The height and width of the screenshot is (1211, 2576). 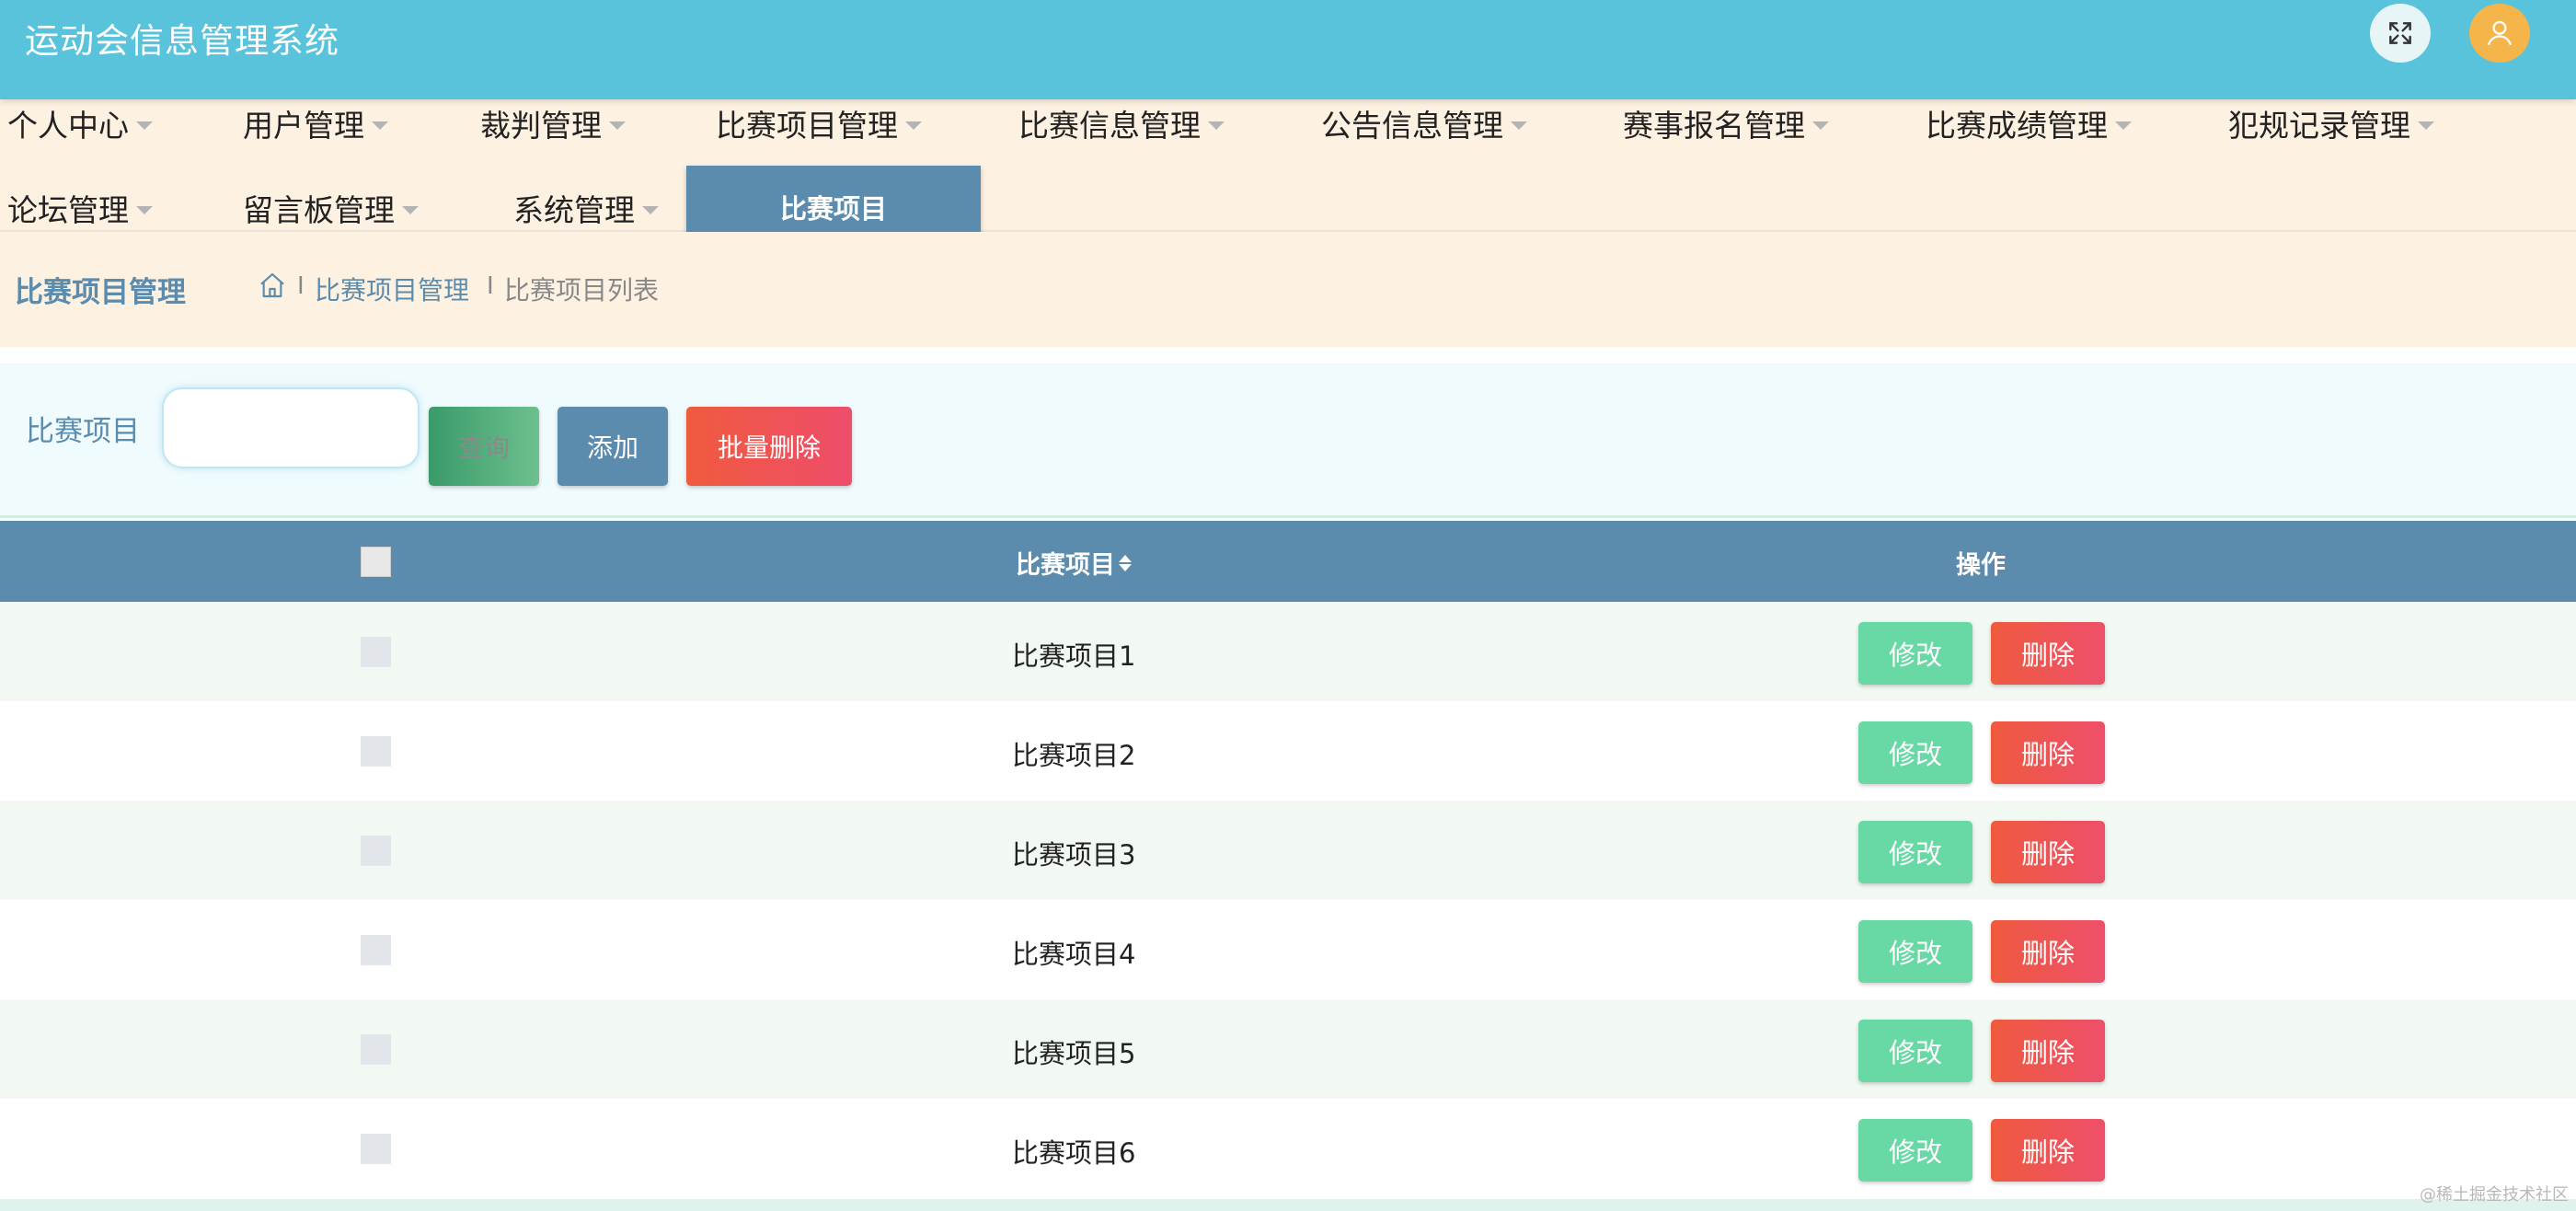 I want to click on nav-item-forum-management: 论坛管理, so click(x=80, y=208).